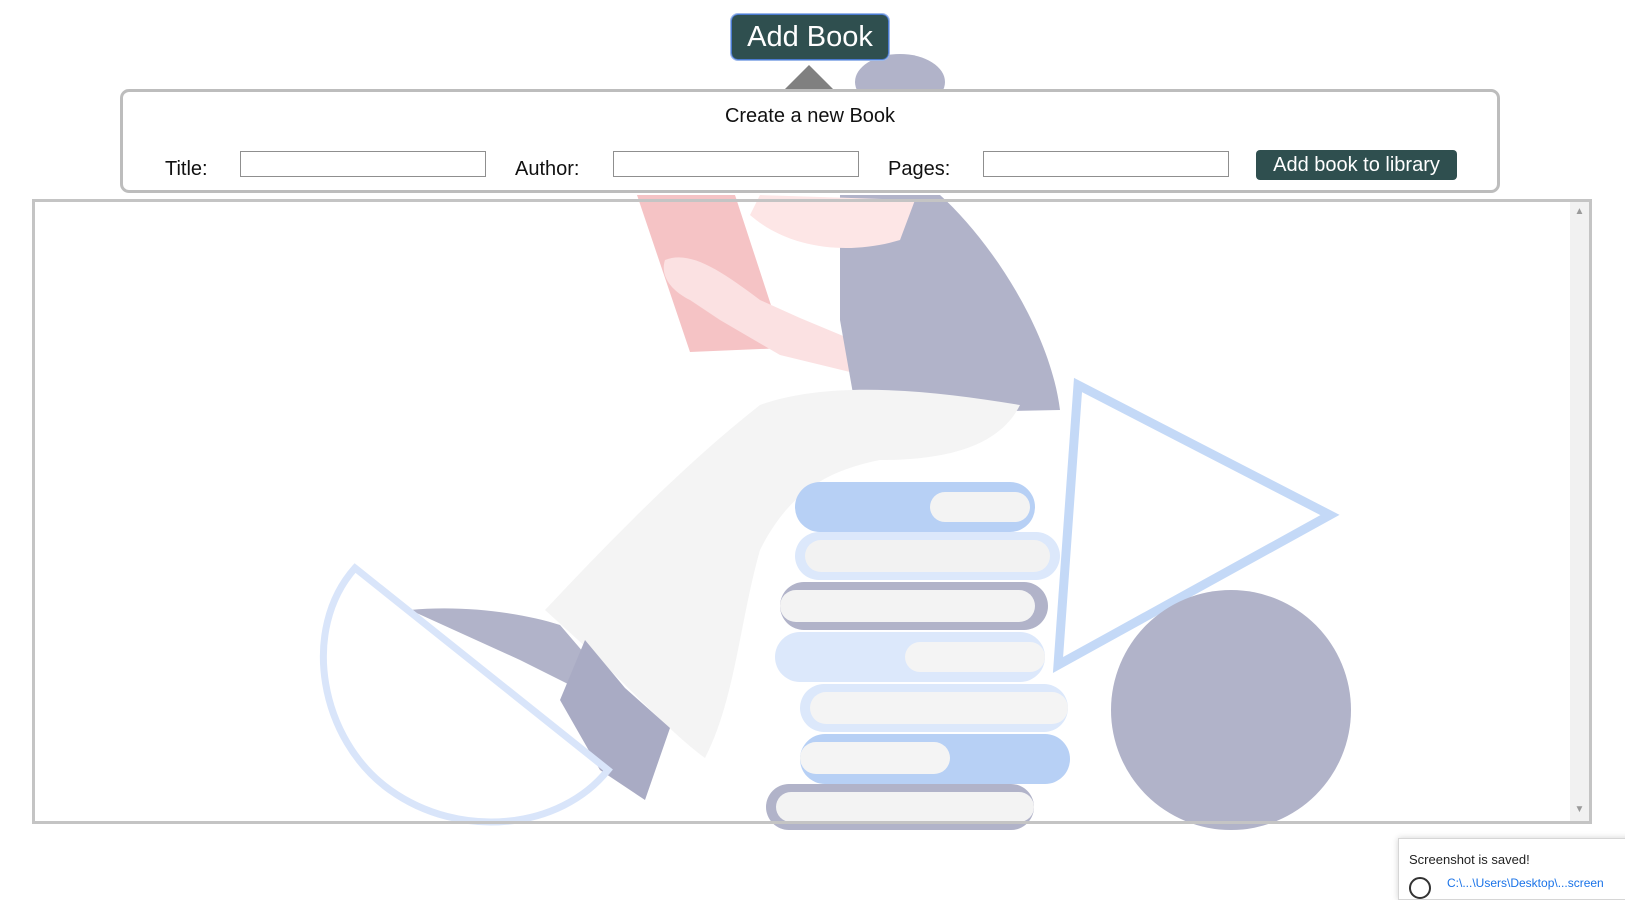 The image size is (1625, 900). What do you see at coordinates (810, 116) in the screenshot?
I see `form-title: Create a new Book` at bounding box center [810, 116].